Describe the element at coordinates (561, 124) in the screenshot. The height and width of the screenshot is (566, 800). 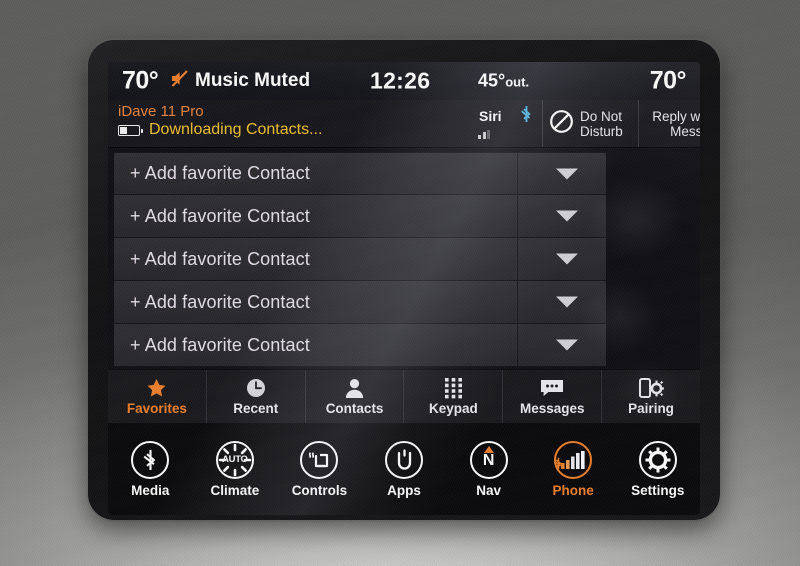
I see `no-entry-icon` at that location.